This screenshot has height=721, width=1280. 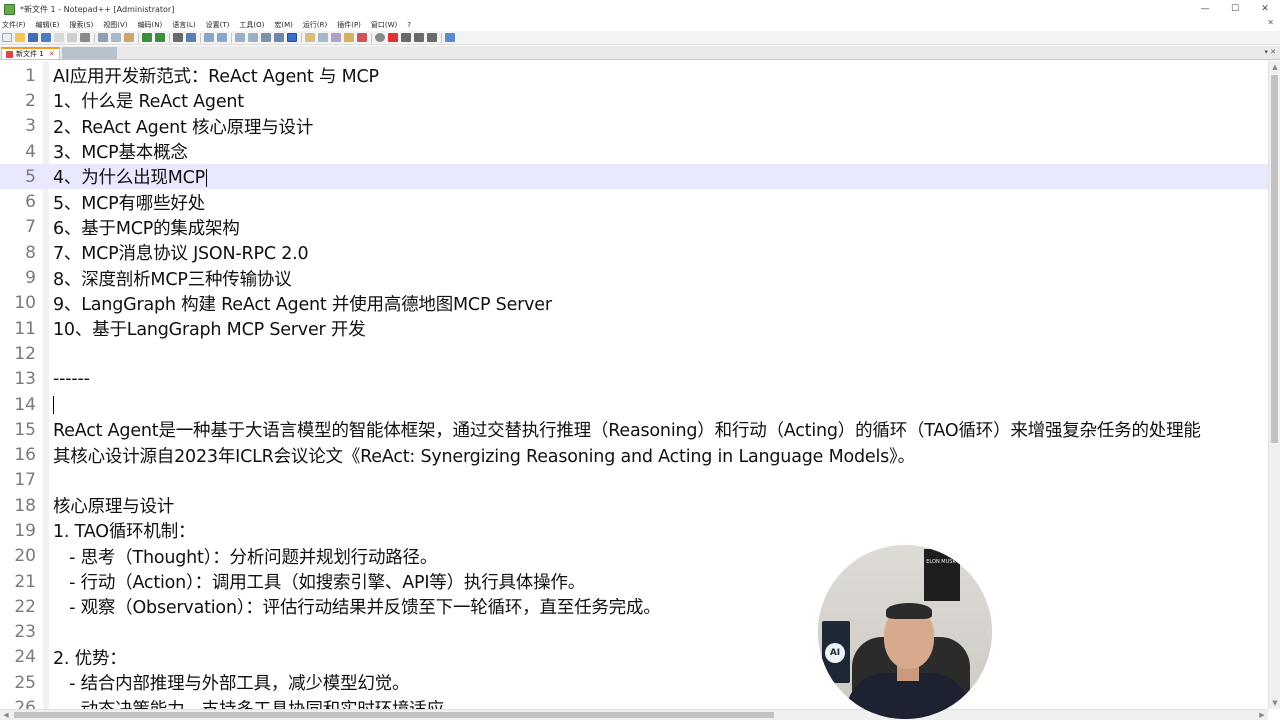 I want to click on editor-line: 19 1. TAO循环机制：, so click(x=634, y=530).